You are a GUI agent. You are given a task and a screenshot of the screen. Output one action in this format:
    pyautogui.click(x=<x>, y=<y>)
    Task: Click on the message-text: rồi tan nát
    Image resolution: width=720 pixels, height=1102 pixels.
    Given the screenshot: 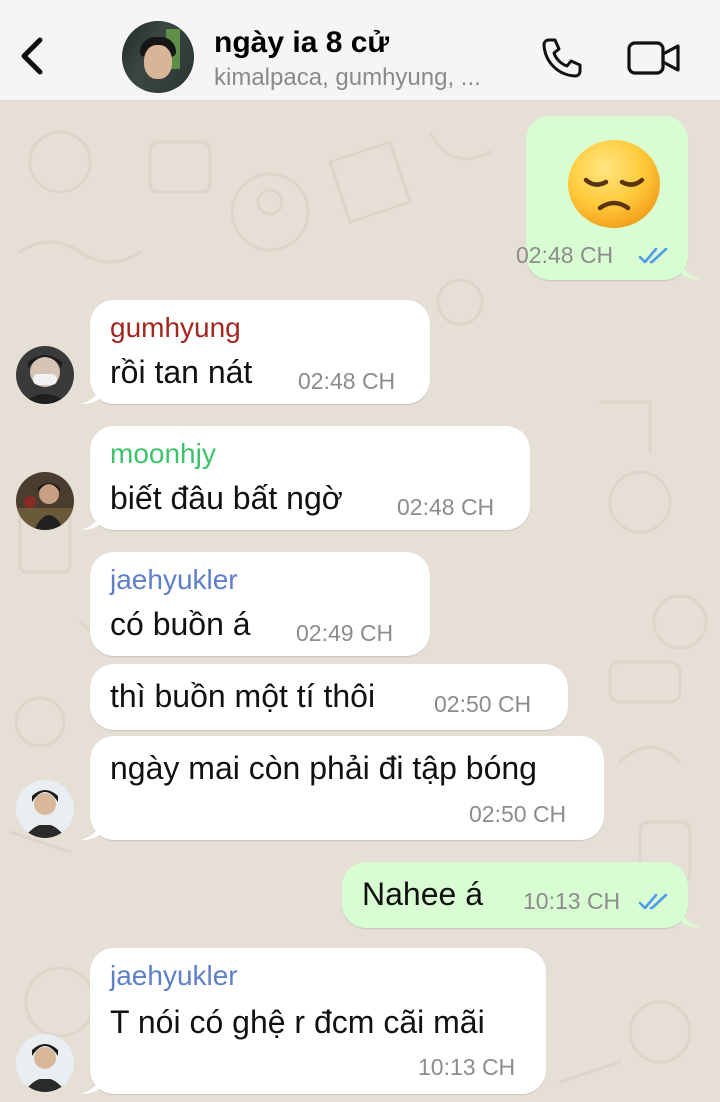 What is the action you would take?
    pyautogui.click(x=181, y=372)
    